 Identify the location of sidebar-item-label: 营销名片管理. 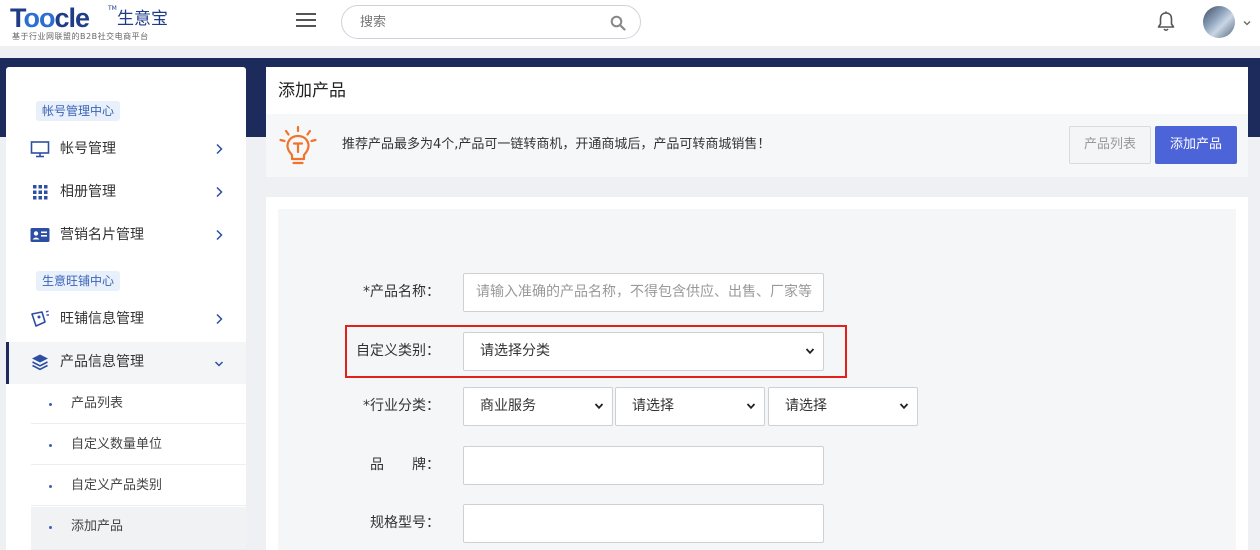
(102, 235).